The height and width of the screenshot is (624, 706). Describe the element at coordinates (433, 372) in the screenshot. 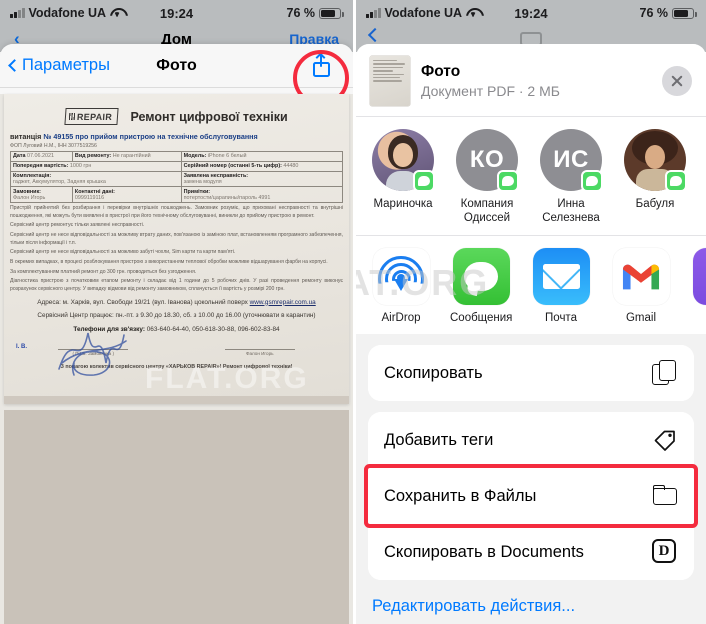

I see `action-label: Скопировать` at that location.